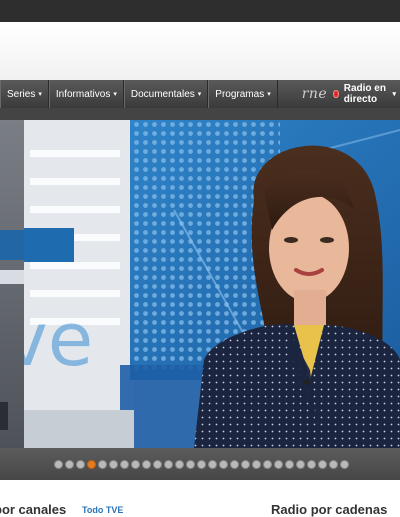 This screenshot has width=400, height=517. Describe the element at coordinates (83, 94) in the screenshot. I see `nav-item-label: Informativos` at that location.